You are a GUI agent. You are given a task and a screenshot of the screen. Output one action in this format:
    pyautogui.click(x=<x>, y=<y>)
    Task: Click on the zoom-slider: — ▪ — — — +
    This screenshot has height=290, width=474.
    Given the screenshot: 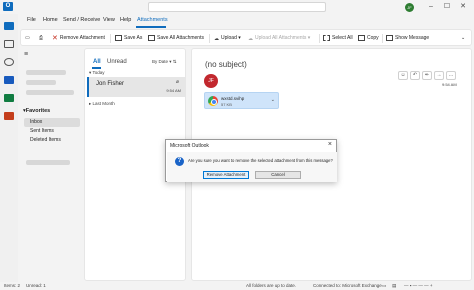 What is the action you would take?
    pyautogui.click(x=418, y=285)
    